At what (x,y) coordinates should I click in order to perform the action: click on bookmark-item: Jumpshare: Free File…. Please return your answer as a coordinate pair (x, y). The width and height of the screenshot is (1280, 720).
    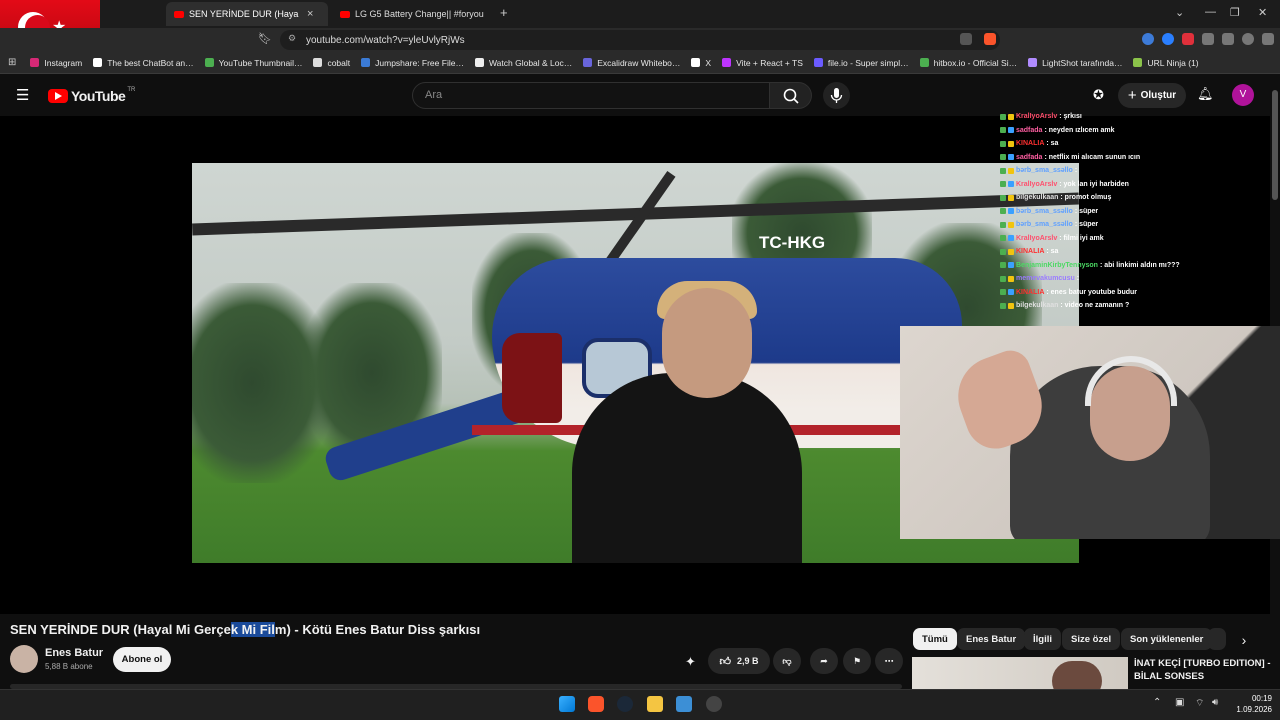
    Looking at the image, I should click on (412, 63).